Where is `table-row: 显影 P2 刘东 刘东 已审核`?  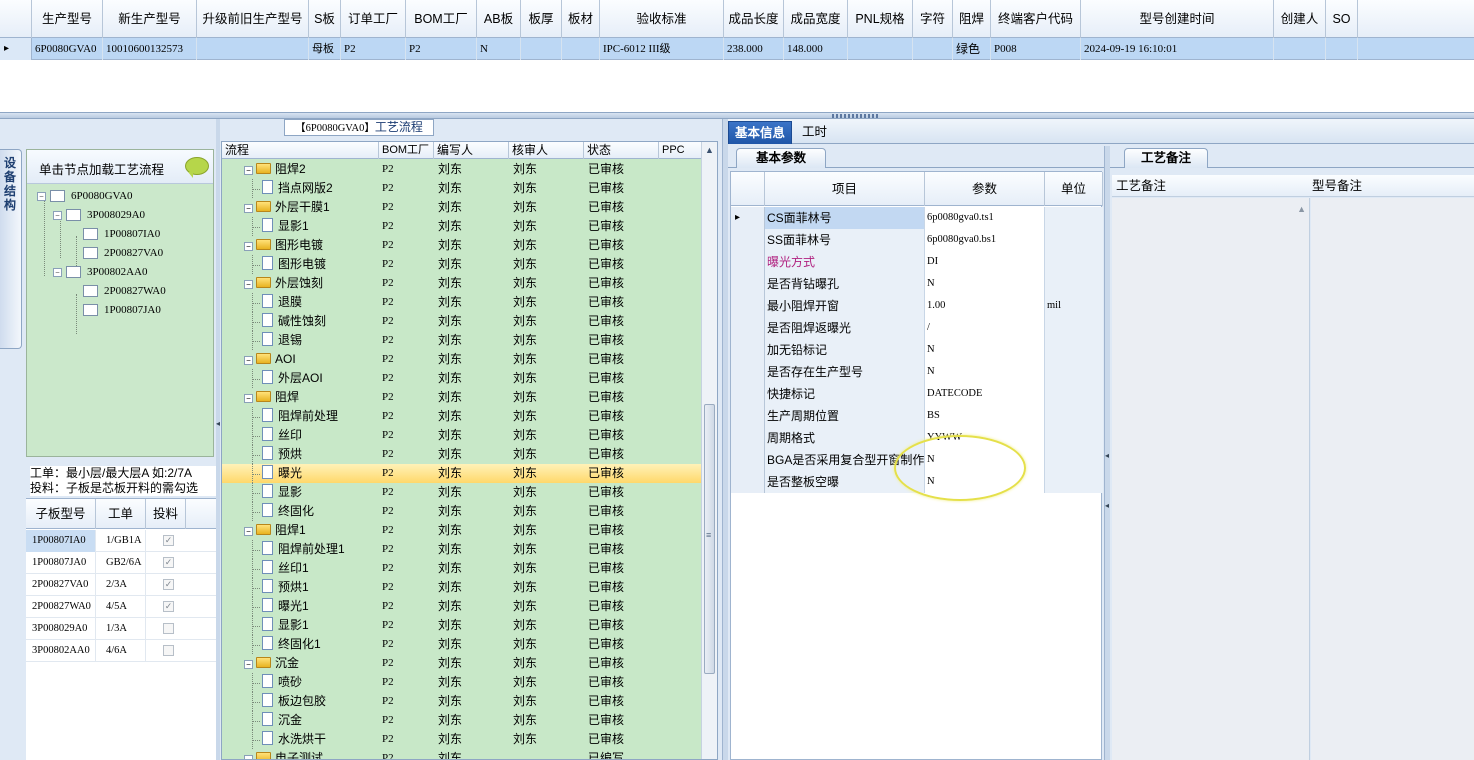 table-row: 显影 P2 刘东 刘东 已审核 is located at coordinates (462, 492).